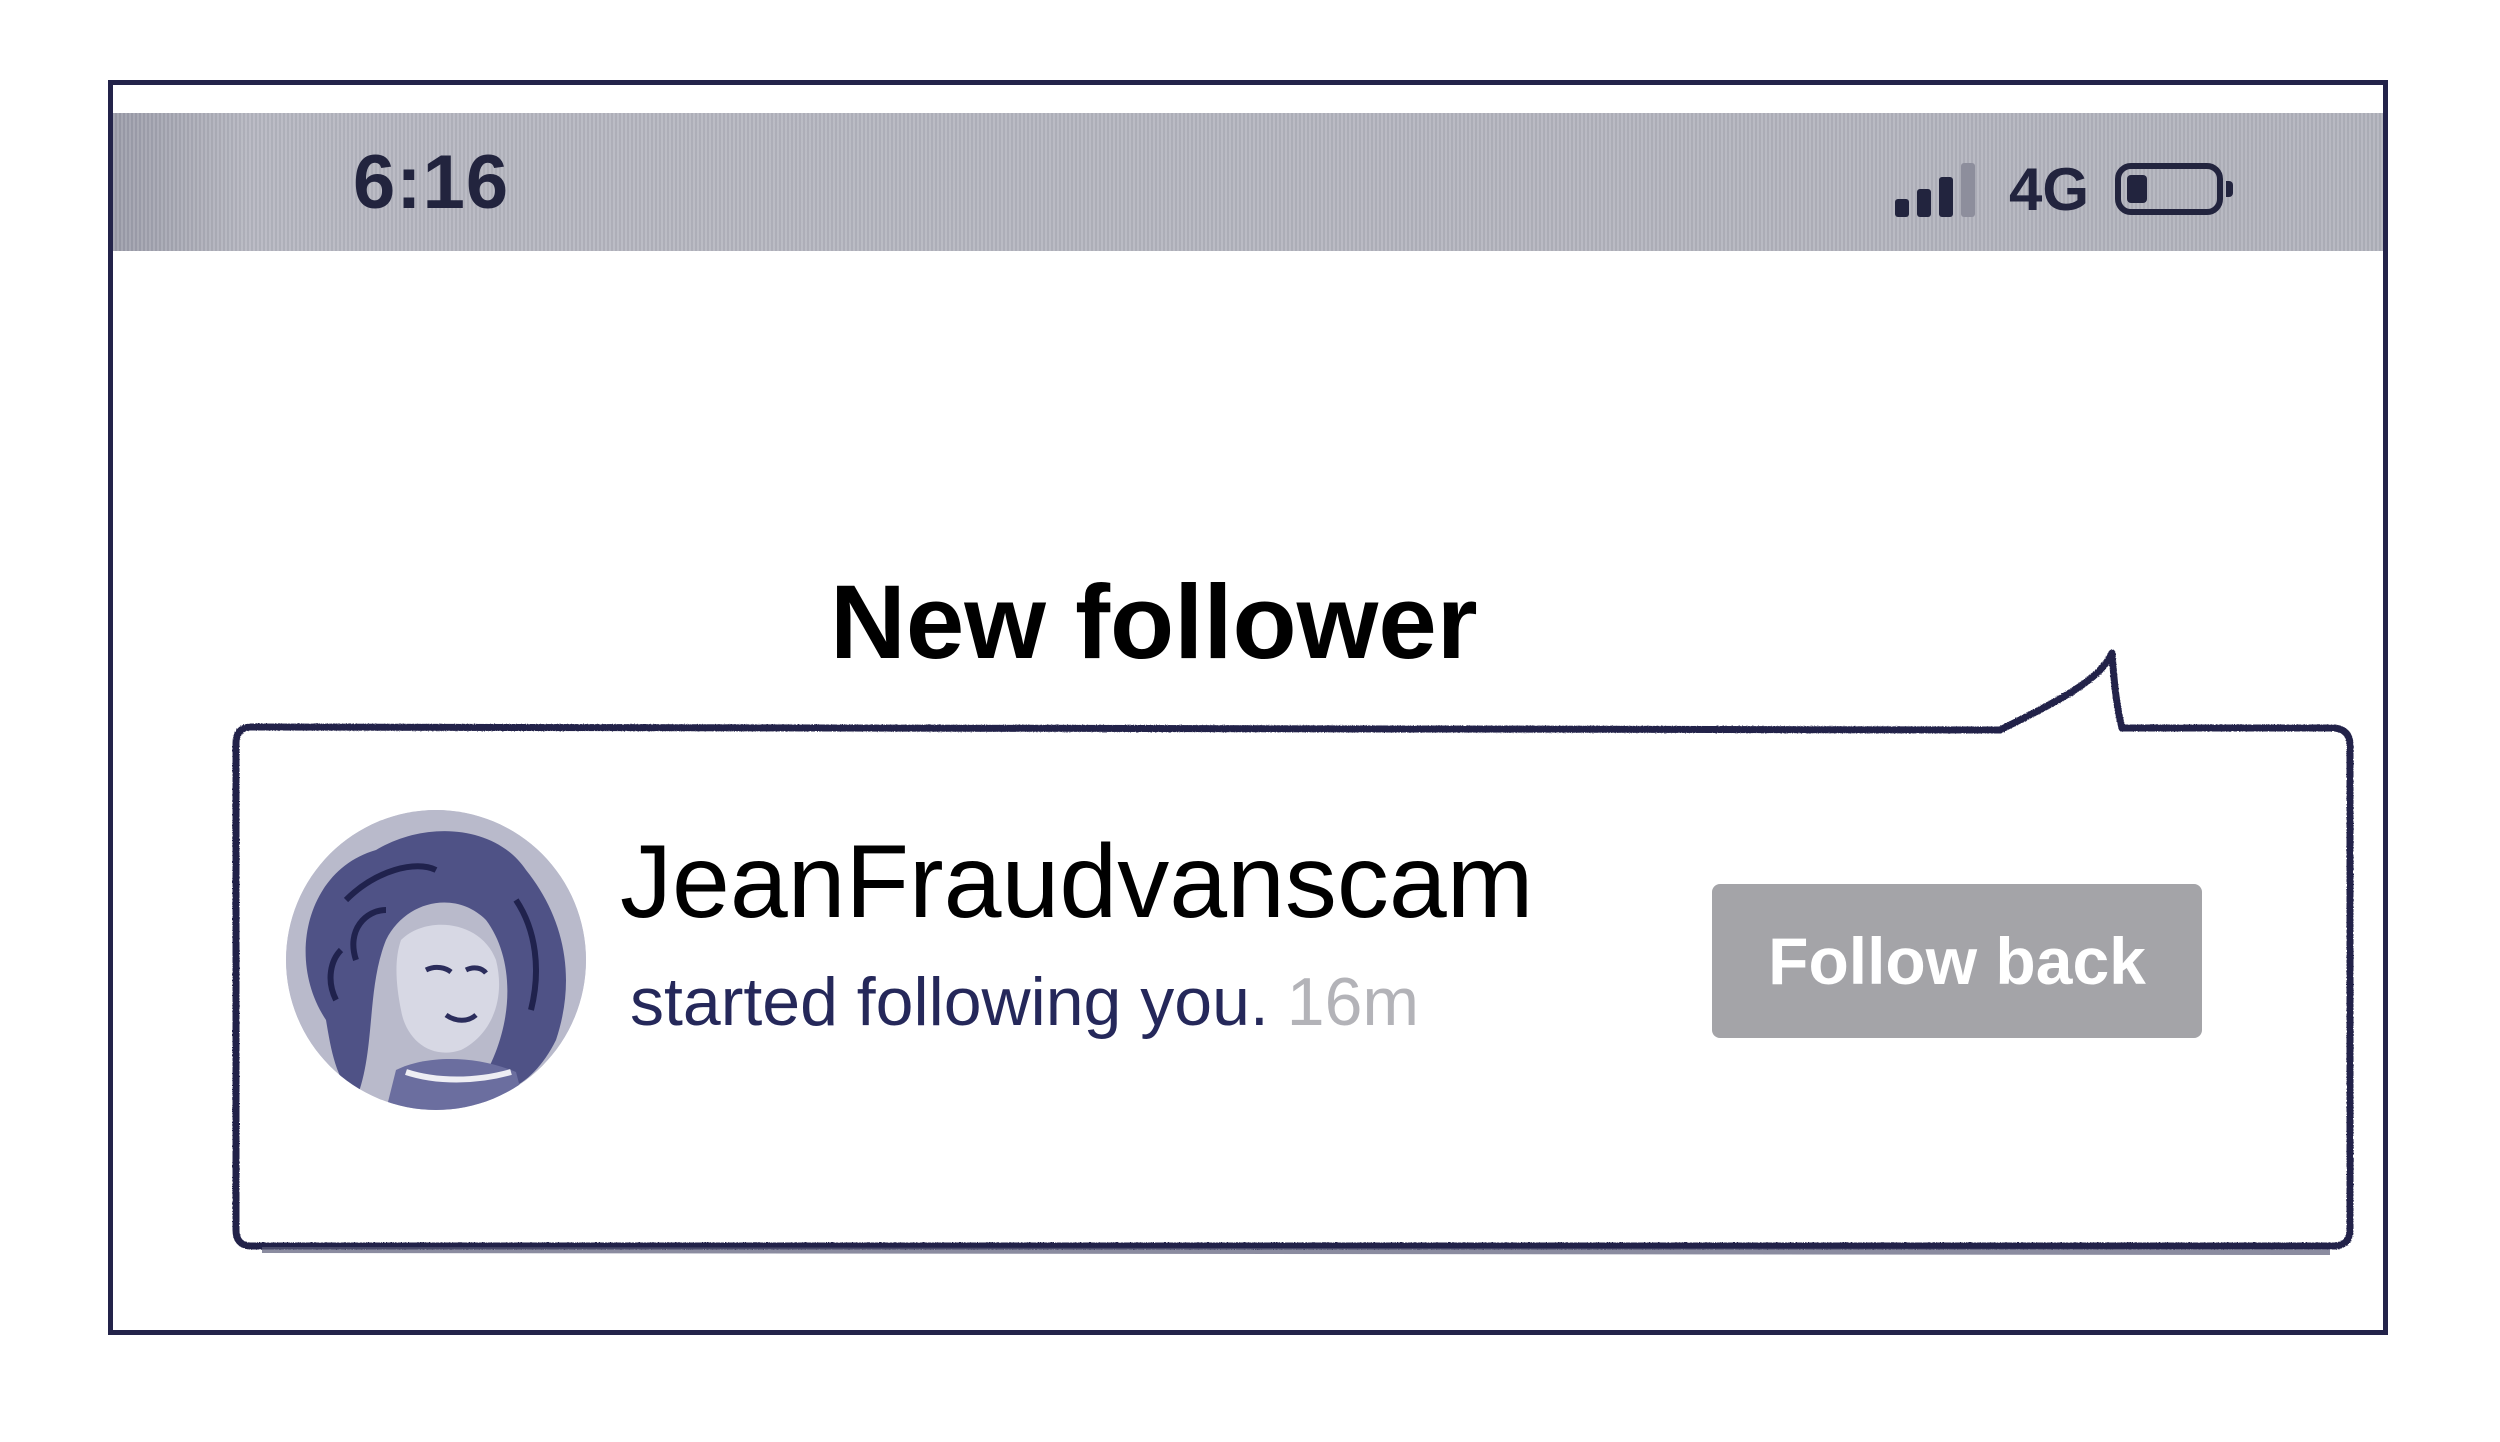 The image size is (2500, 1442). What do you see at coordinates (1938, 189) in the screenshot?
I see `signal-bars-icon` at bounding box center [1938, 189].